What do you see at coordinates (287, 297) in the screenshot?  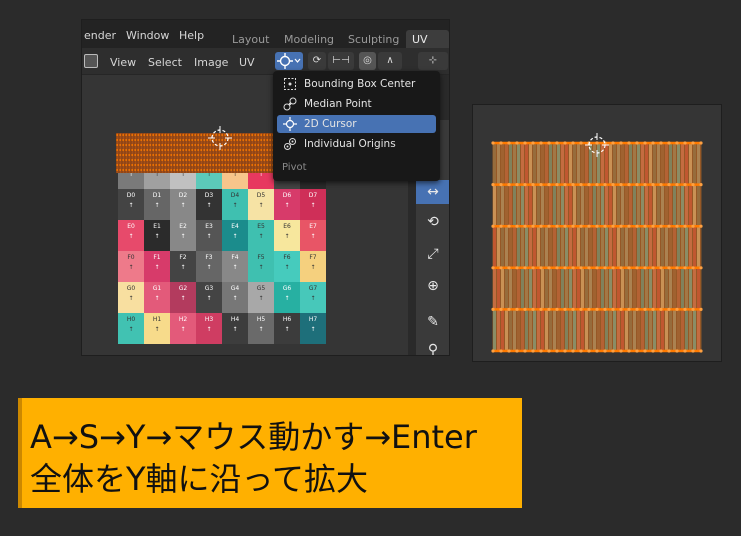 I see `checker-cell: G6 ↑` at bounding box center [287, 297].